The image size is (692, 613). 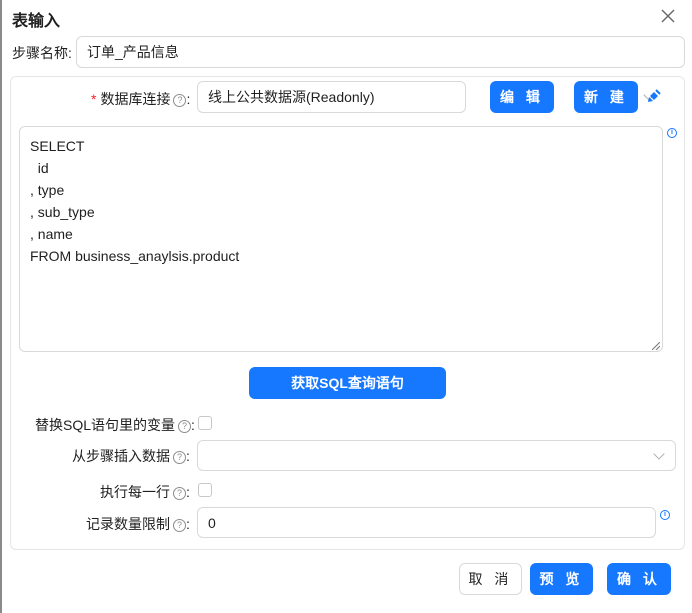 I want to click on execute-each-row-checkbox, so click(x=205, y=490).